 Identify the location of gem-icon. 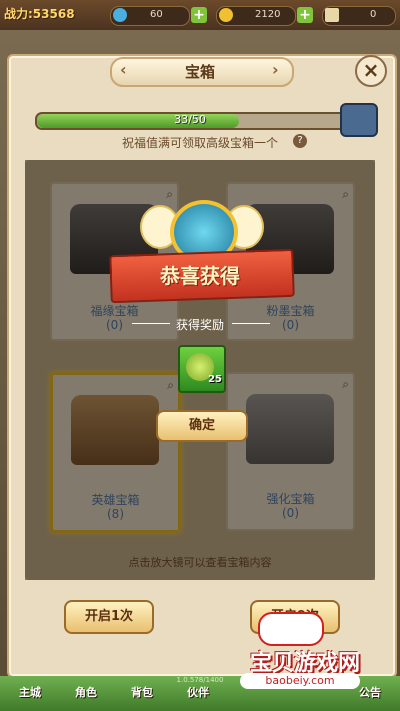
(120, 15).